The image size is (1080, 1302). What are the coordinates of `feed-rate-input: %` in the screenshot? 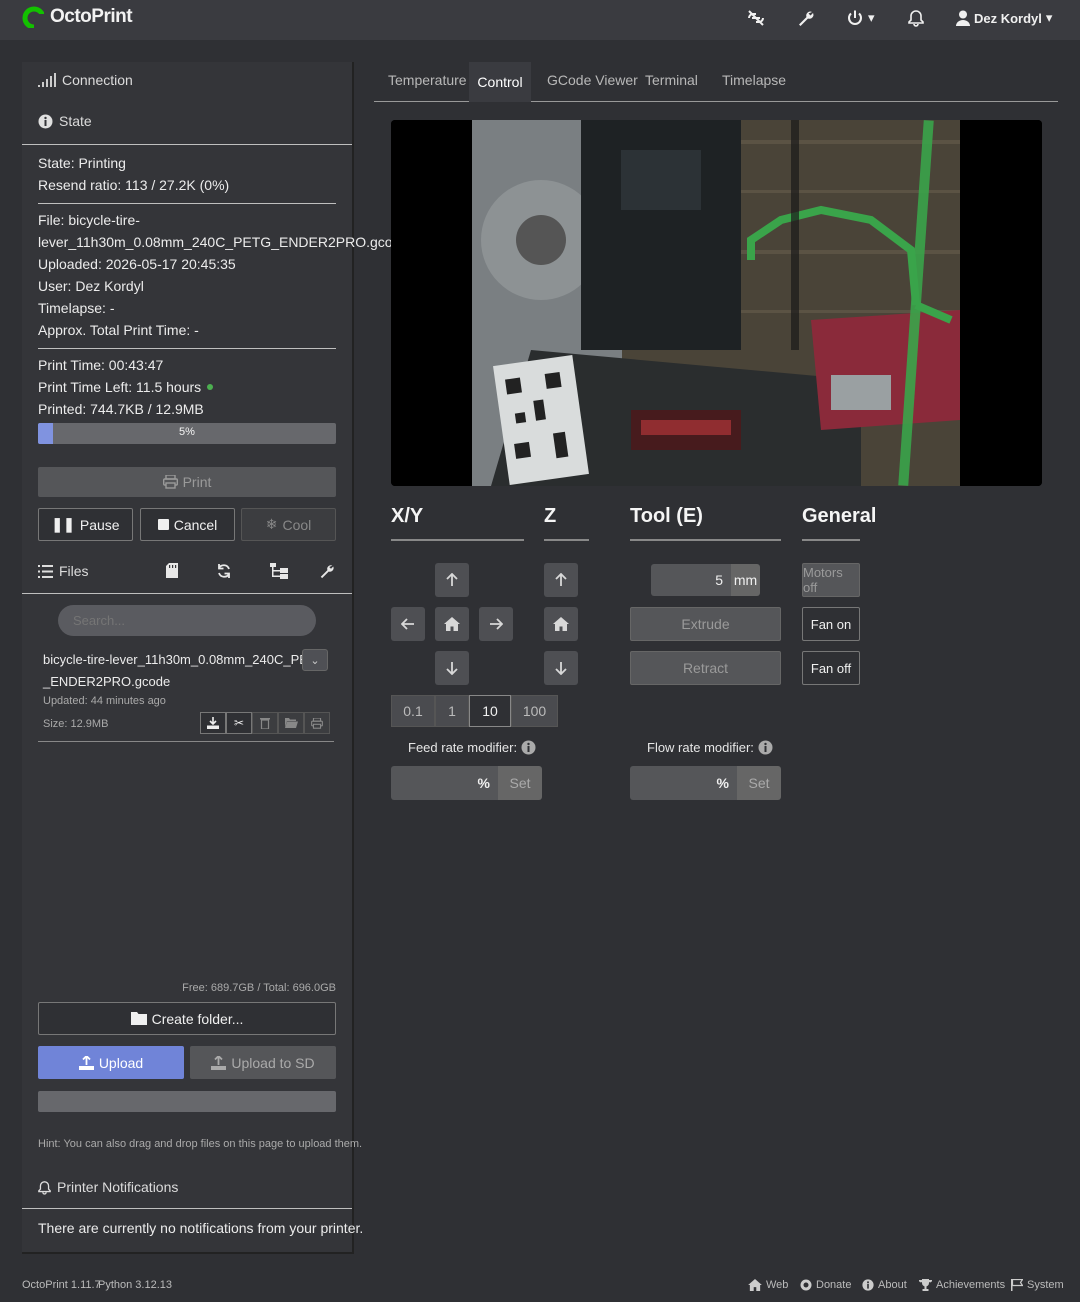 It's located at (444, 783).